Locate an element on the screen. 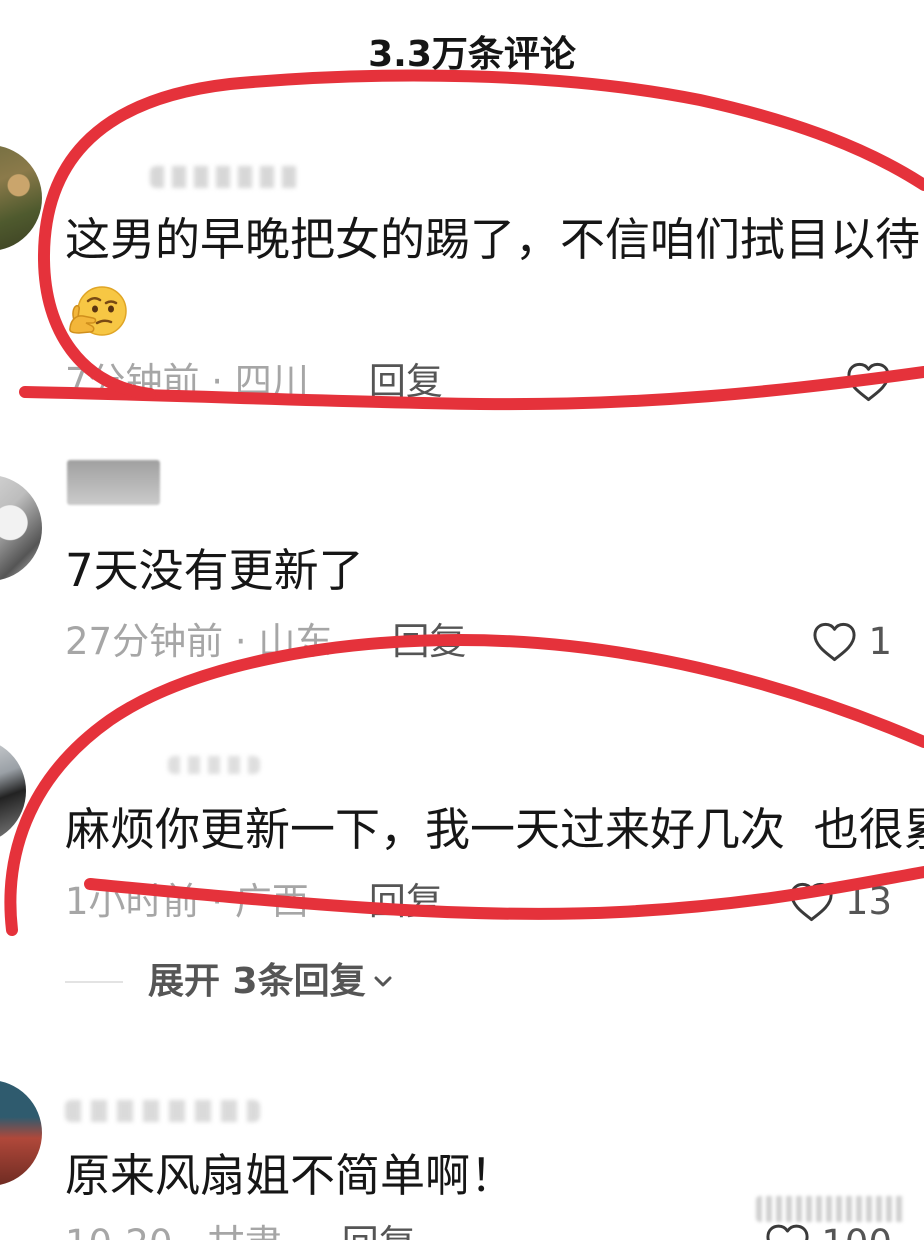  comment-meta-row: 7分钟前 · 四川 回复 is located at coordinates (494, 382).